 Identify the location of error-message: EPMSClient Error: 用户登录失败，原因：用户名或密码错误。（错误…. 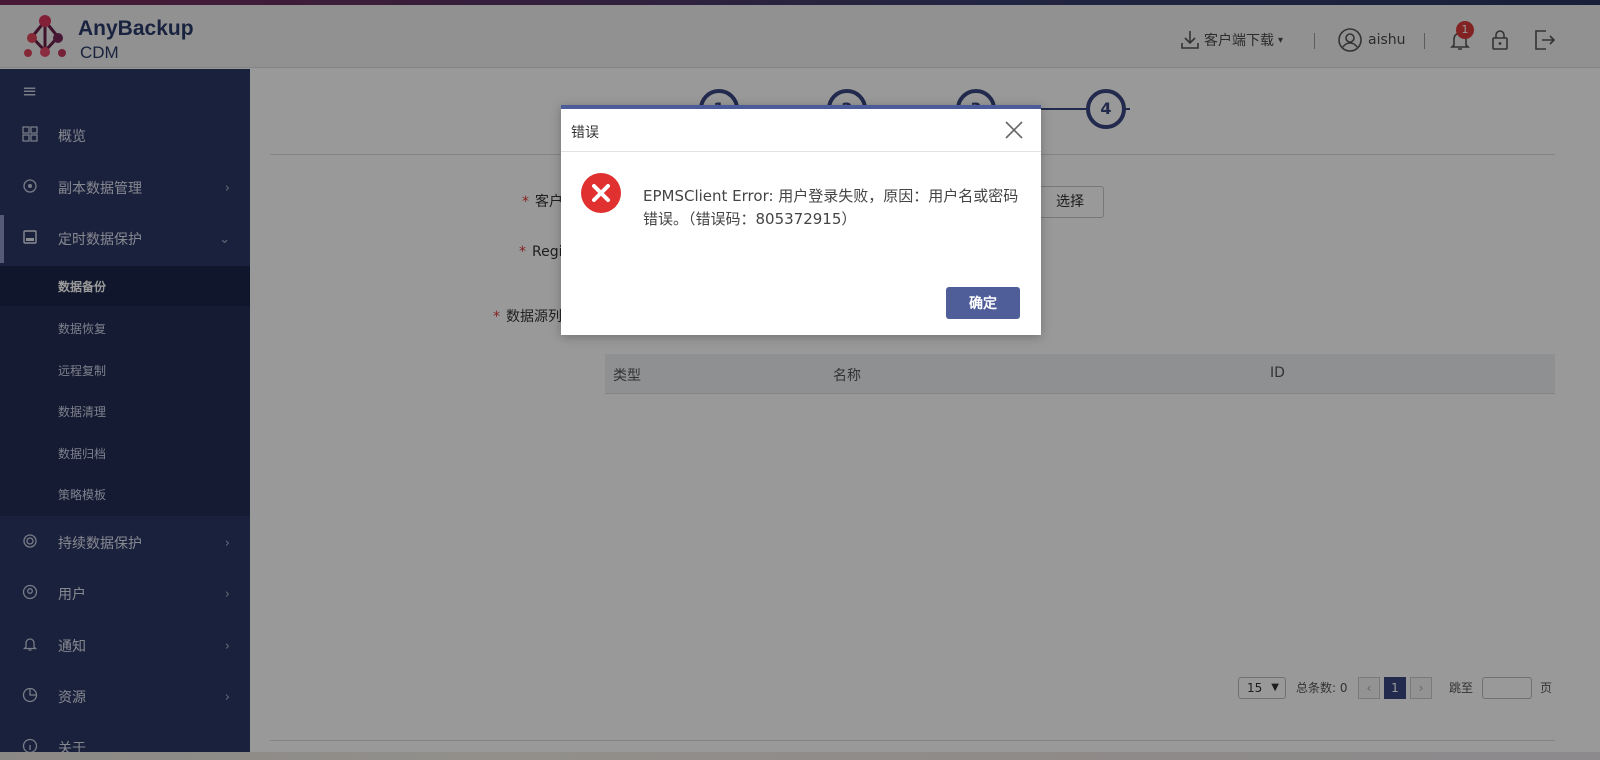
(831, 207).